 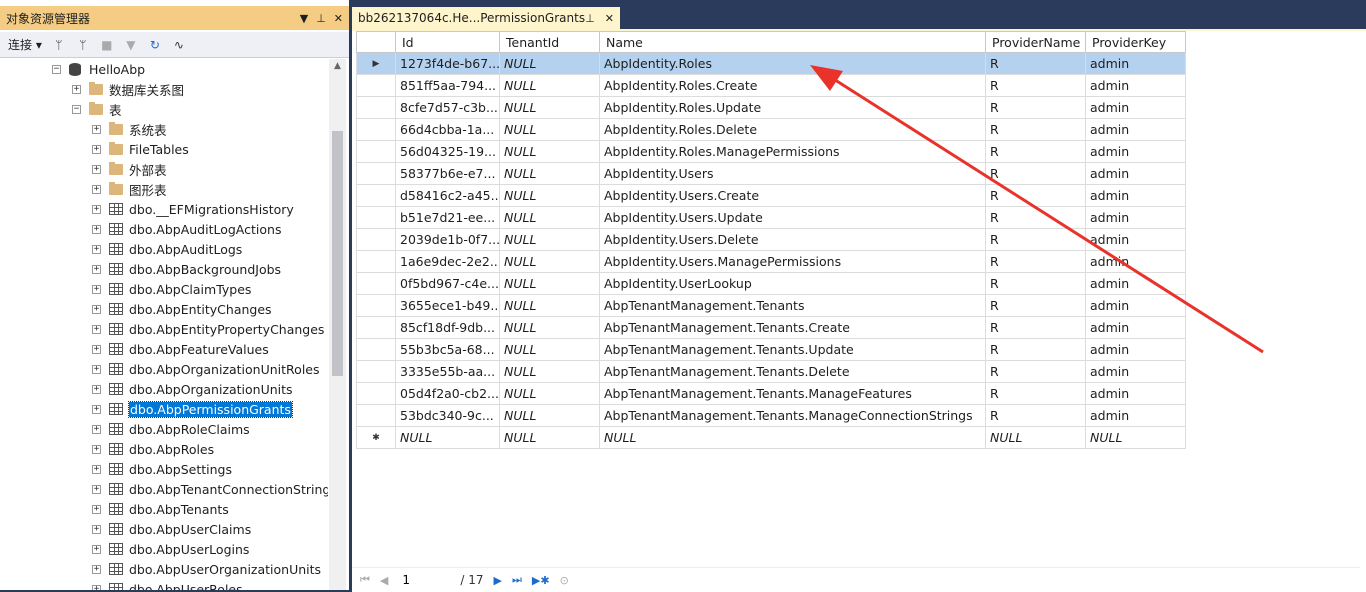 I want to click on grid-cell: AbpIdentity.Users.Update, so click(x=792, y=217).